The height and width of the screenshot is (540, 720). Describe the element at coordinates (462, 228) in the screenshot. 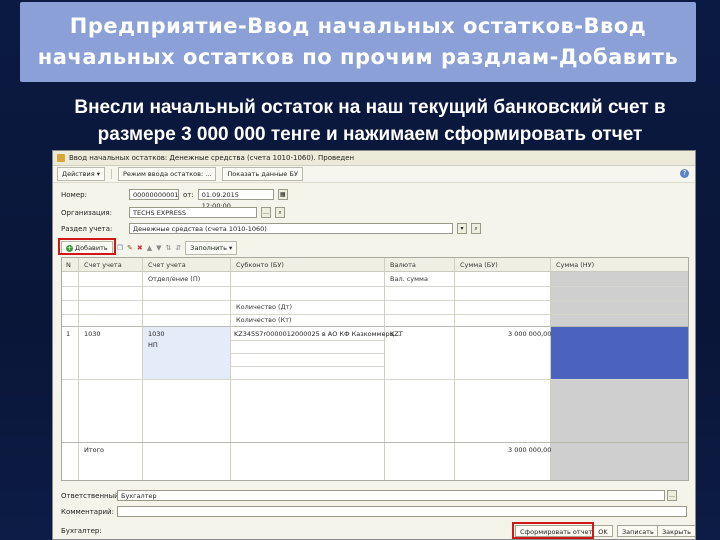

I see `section-dropdown-icon: ▾` at that location.